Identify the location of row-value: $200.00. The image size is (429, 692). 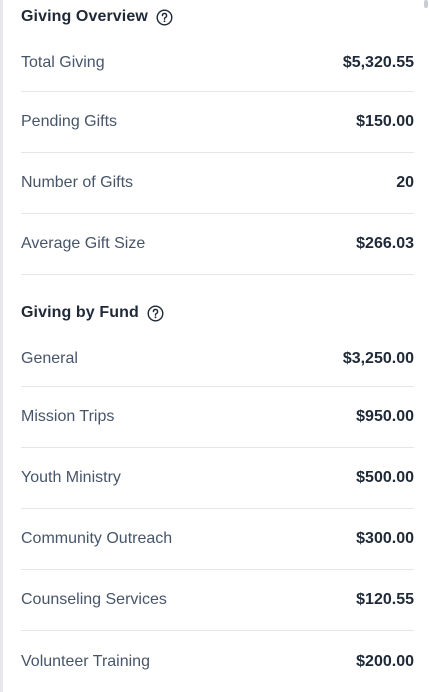
(385, 661).